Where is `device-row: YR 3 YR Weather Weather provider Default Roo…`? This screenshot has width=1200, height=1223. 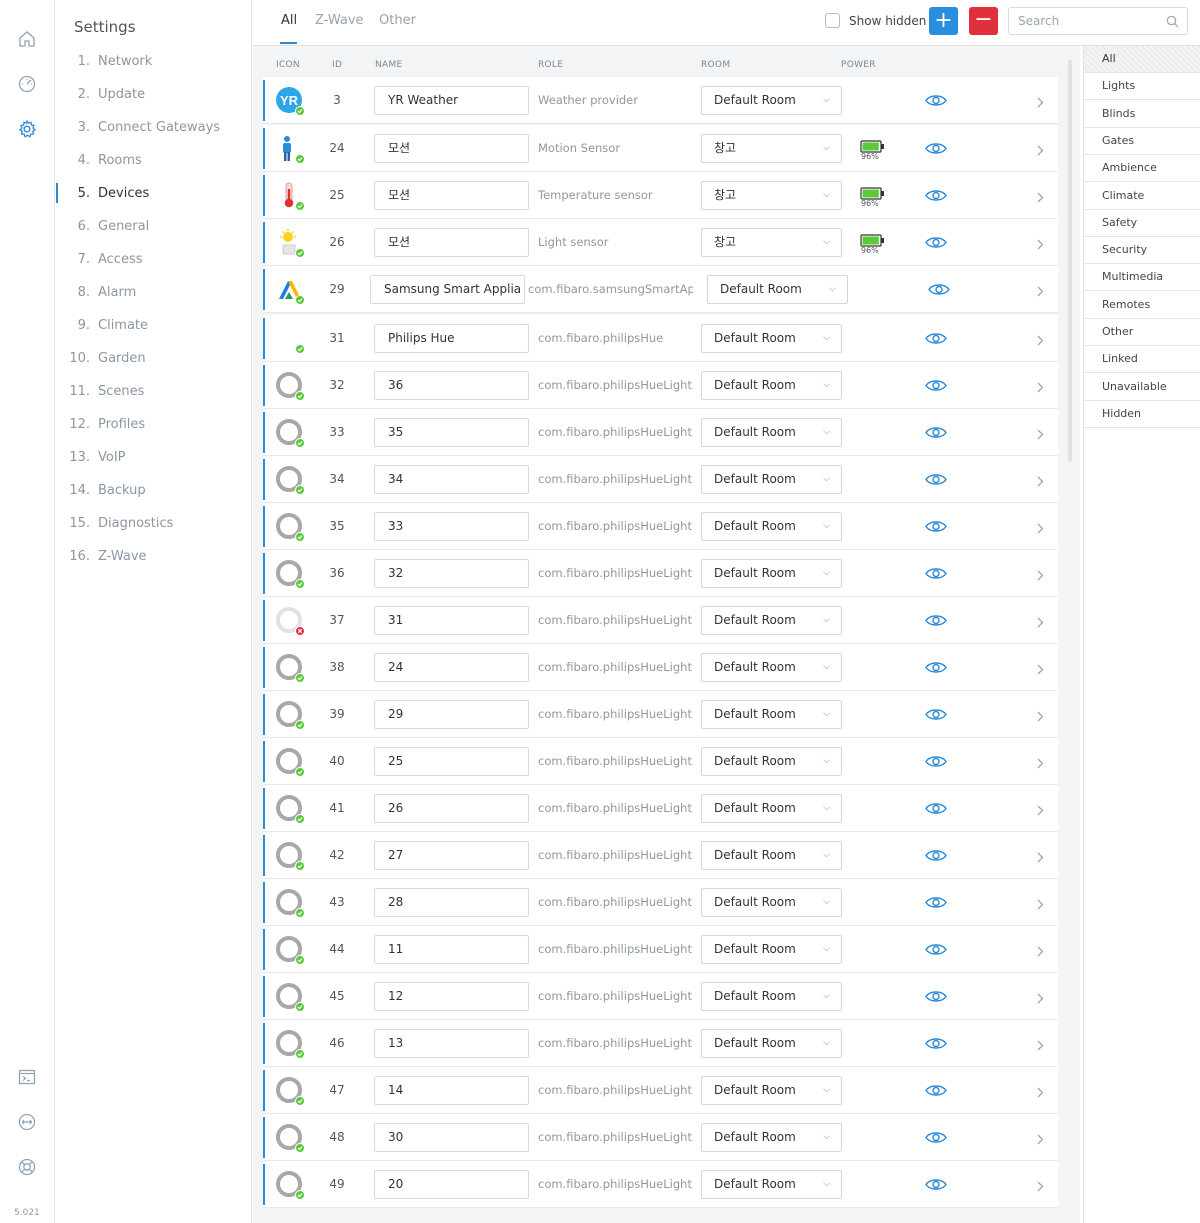 device-row: YR 3 YR Weather Weather provider Default Roo… is located at coordinates (660, 100).